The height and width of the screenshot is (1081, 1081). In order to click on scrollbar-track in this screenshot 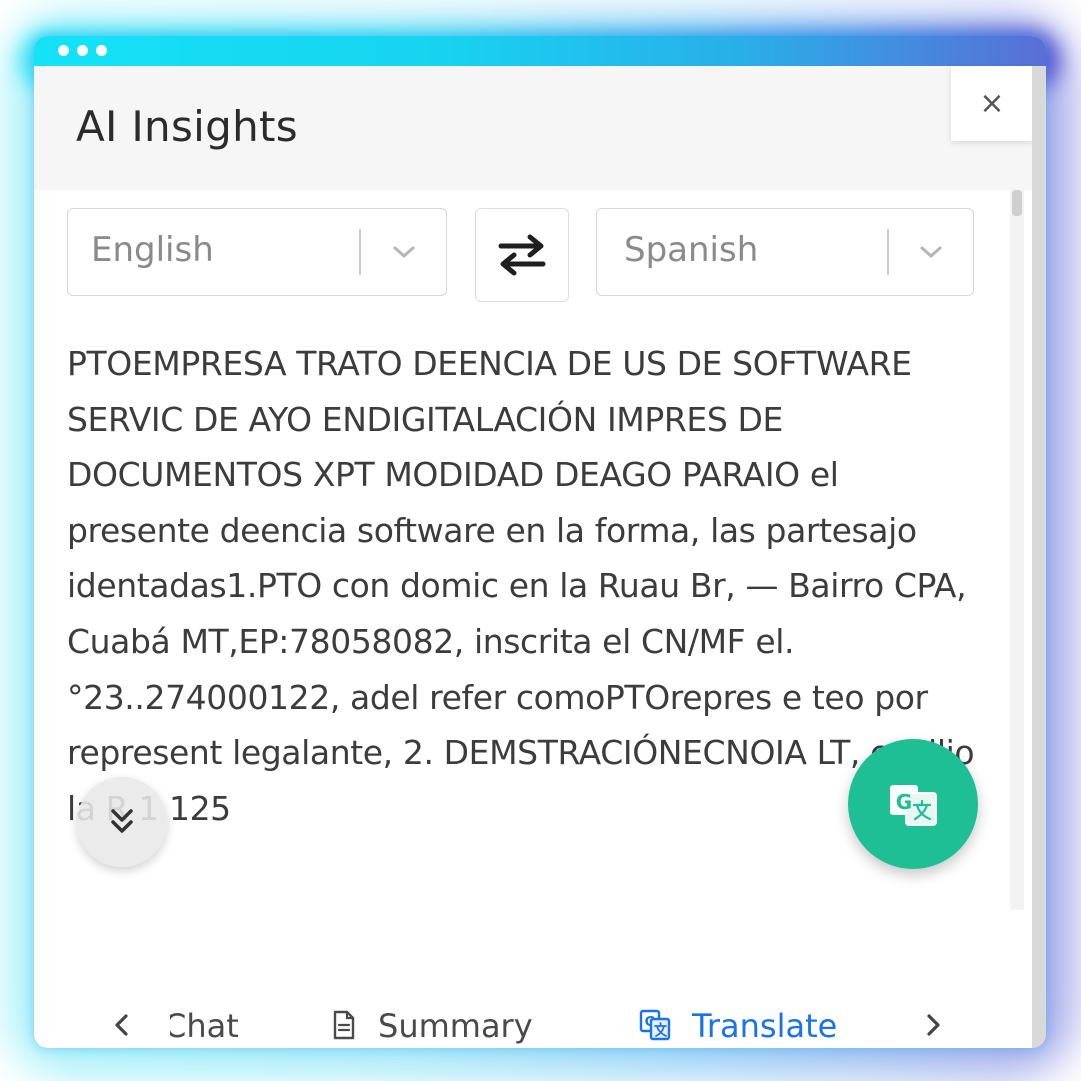, I will do `click(1017, 550)`.